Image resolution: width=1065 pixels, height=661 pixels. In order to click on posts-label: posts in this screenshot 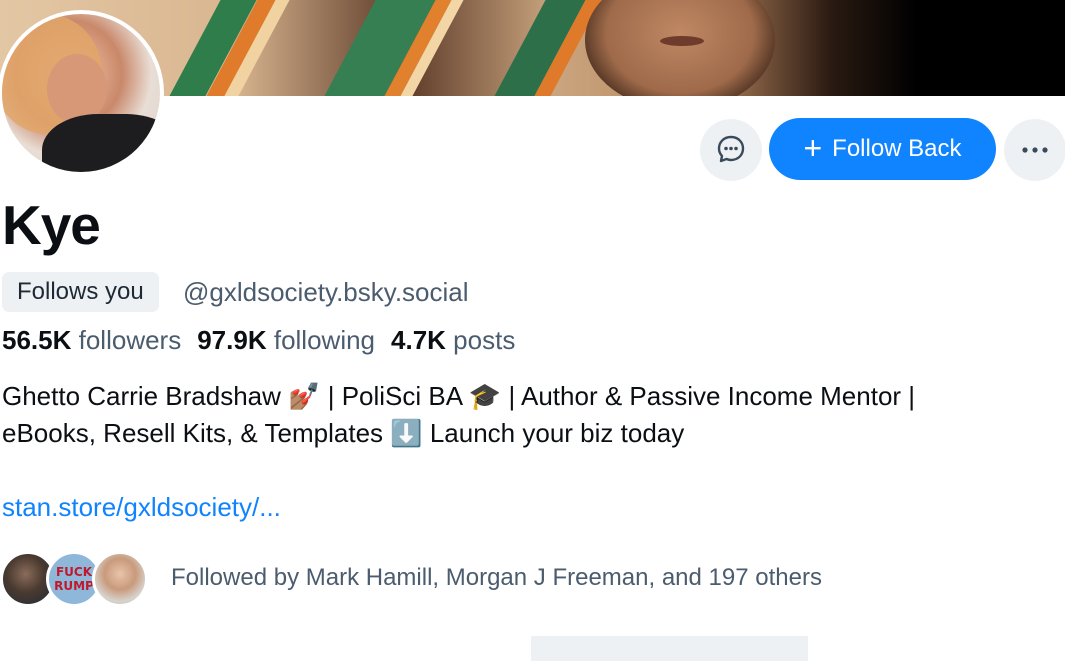, I will do `click(484, 340)`.